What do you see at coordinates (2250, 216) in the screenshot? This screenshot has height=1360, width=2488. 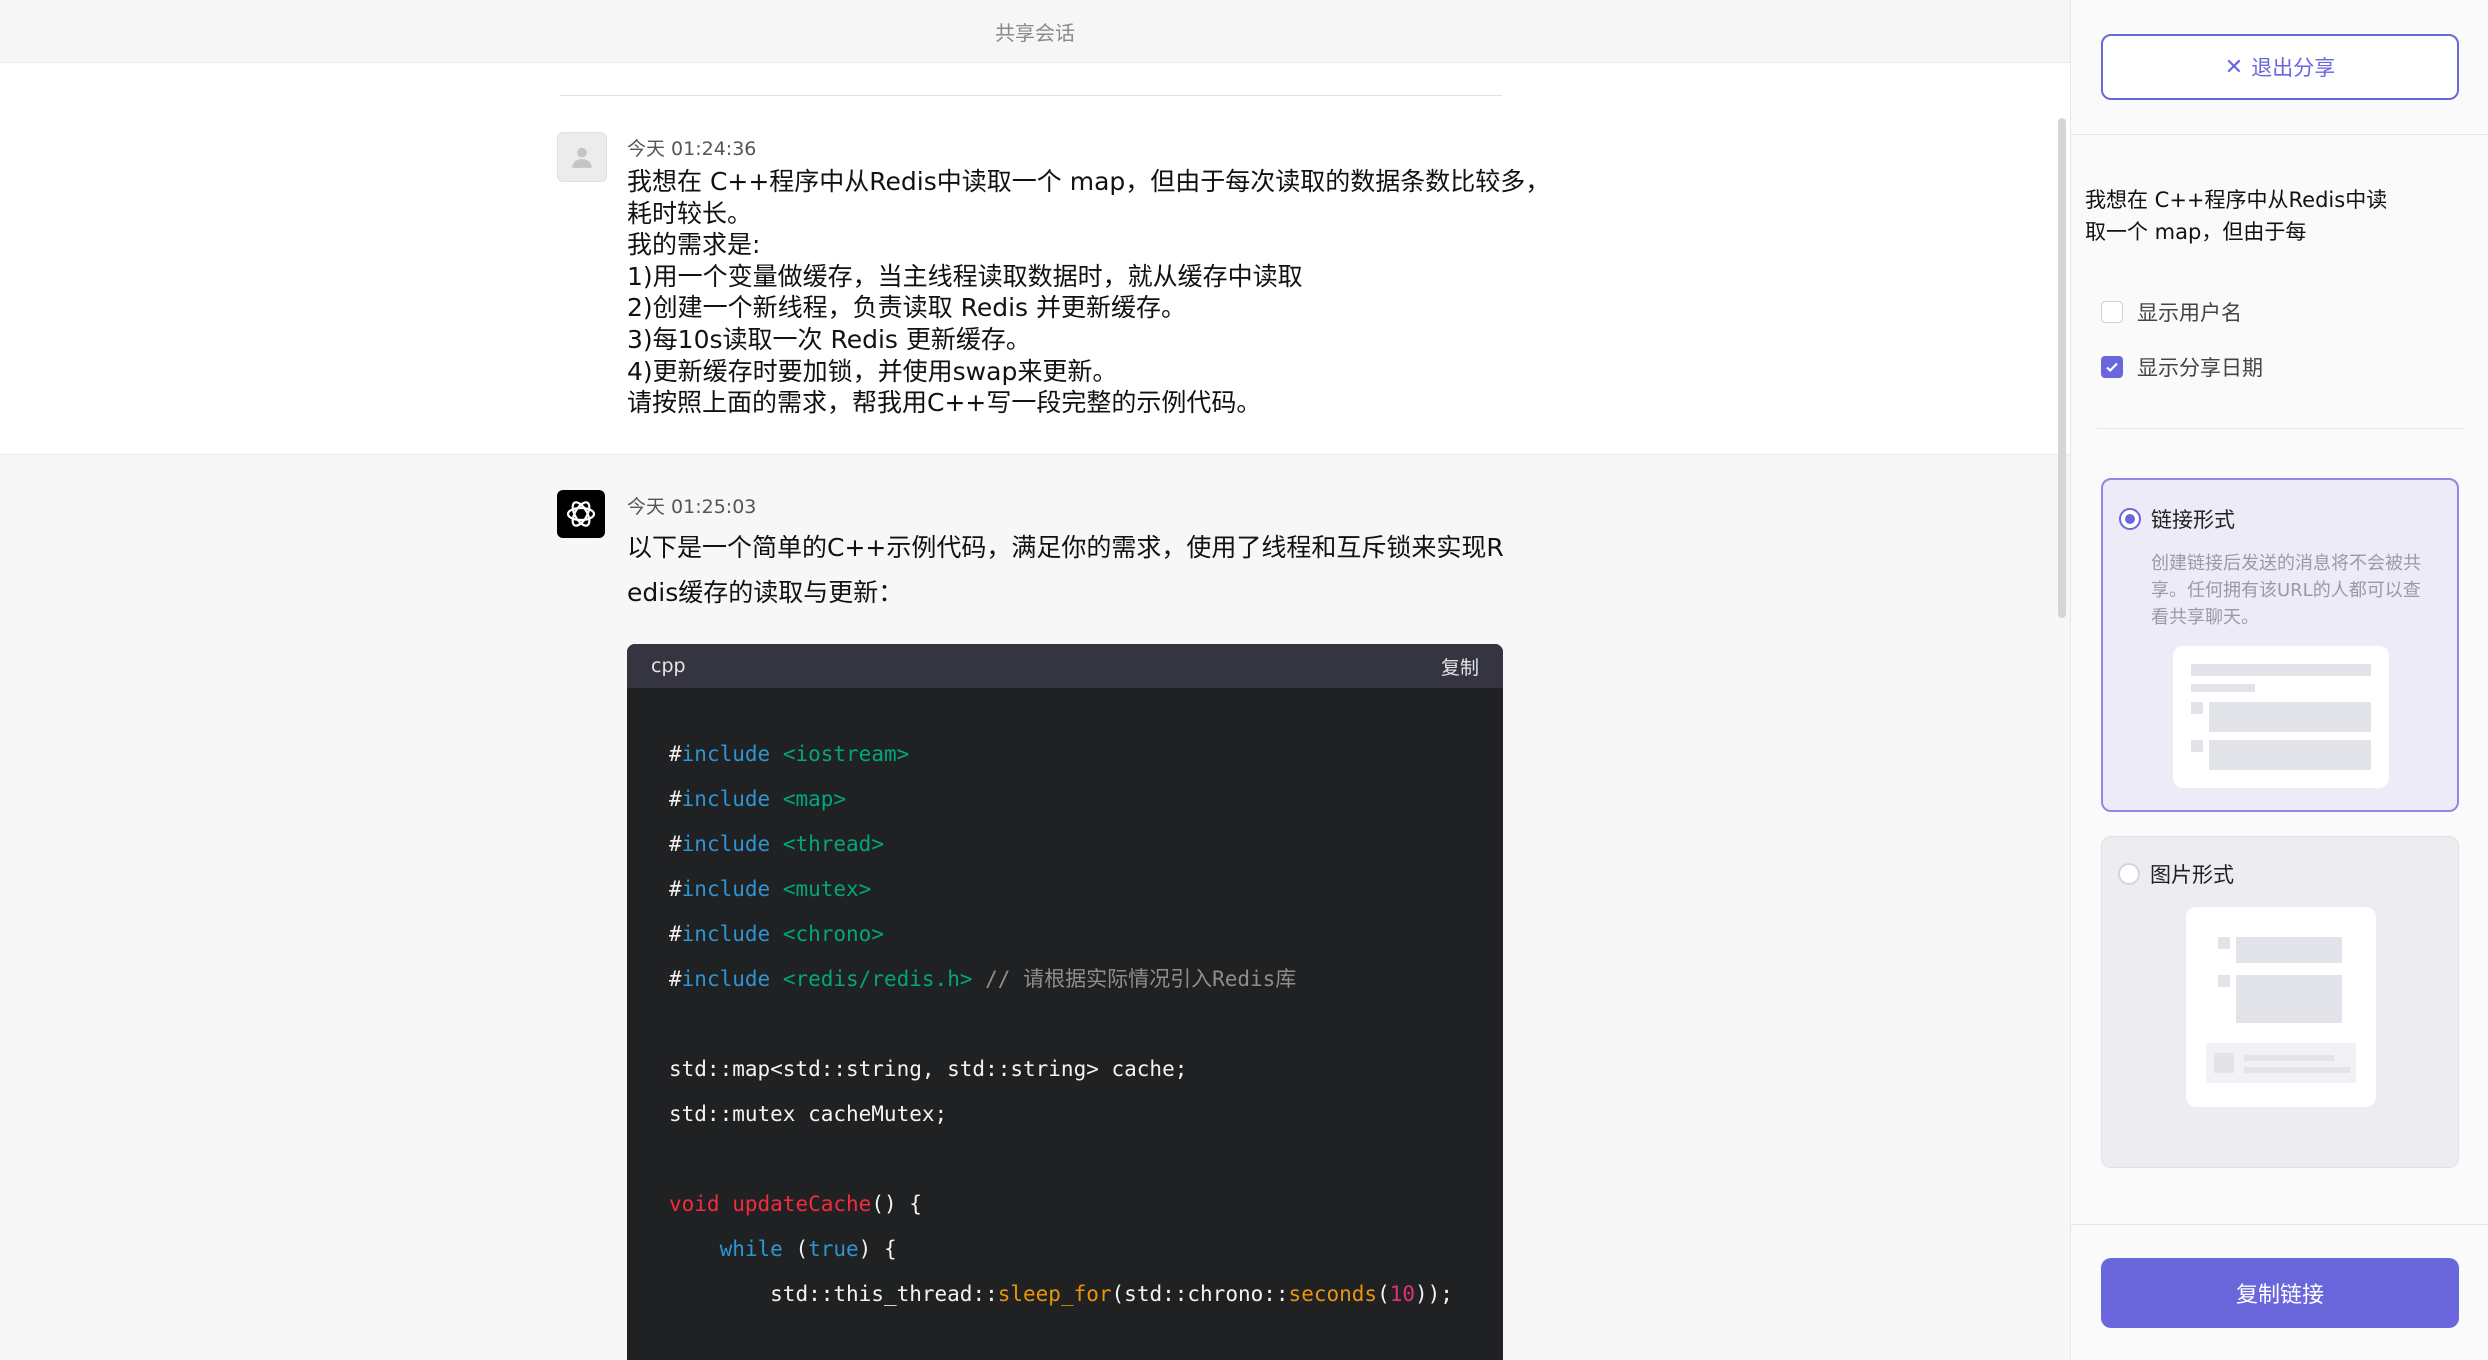 I see `share-preview-text: 我想在 C++程序中从Redis中读 取一个 map，但由于每` at bounding box center [2250, 216].